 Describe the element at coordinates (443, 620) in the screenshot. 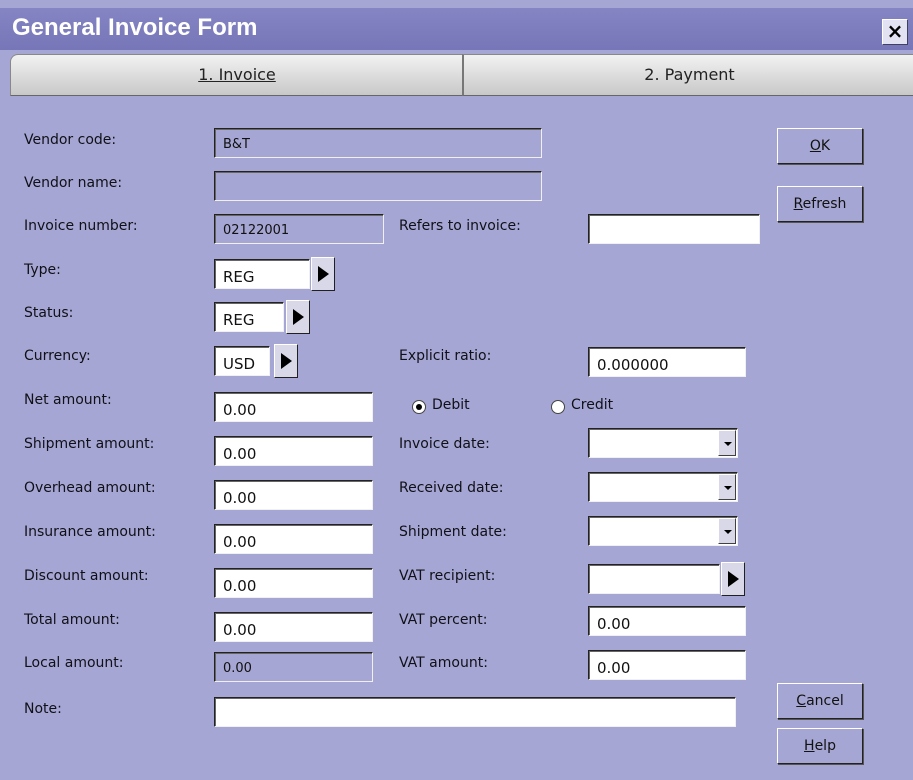

I see `vat-percent-label: VAT percent:` at that location.